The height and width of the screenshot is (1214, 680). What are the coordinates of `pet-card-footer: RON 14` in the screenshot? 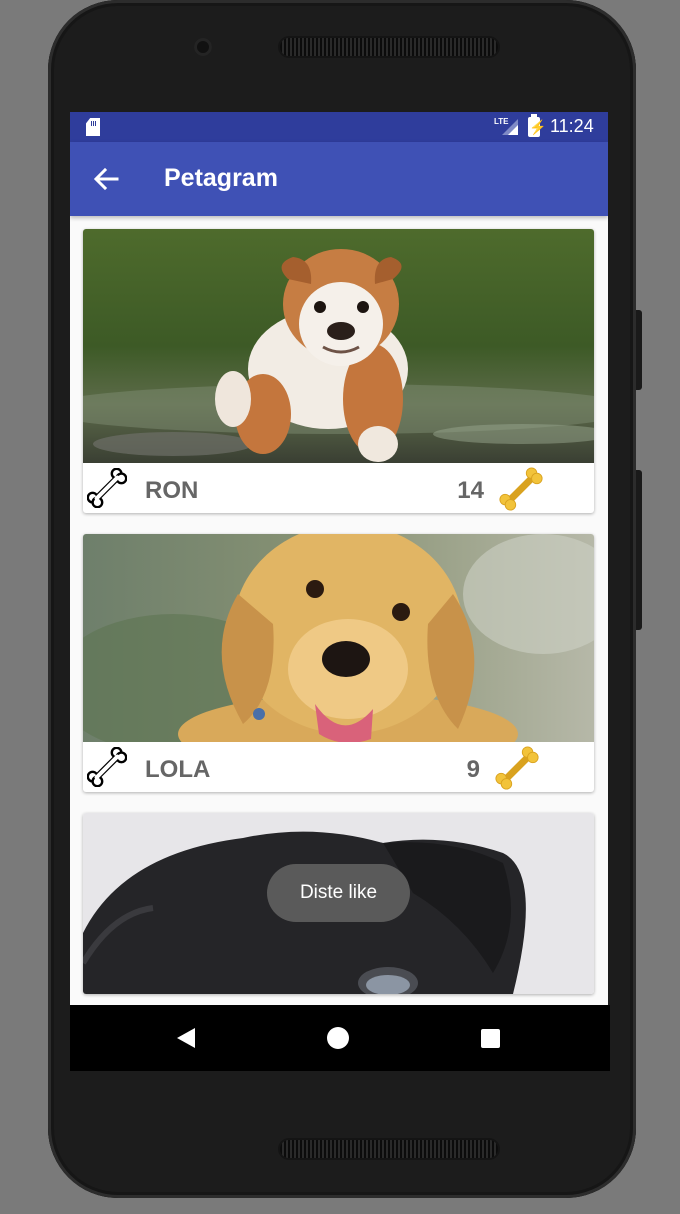 It's located at (338, 488).